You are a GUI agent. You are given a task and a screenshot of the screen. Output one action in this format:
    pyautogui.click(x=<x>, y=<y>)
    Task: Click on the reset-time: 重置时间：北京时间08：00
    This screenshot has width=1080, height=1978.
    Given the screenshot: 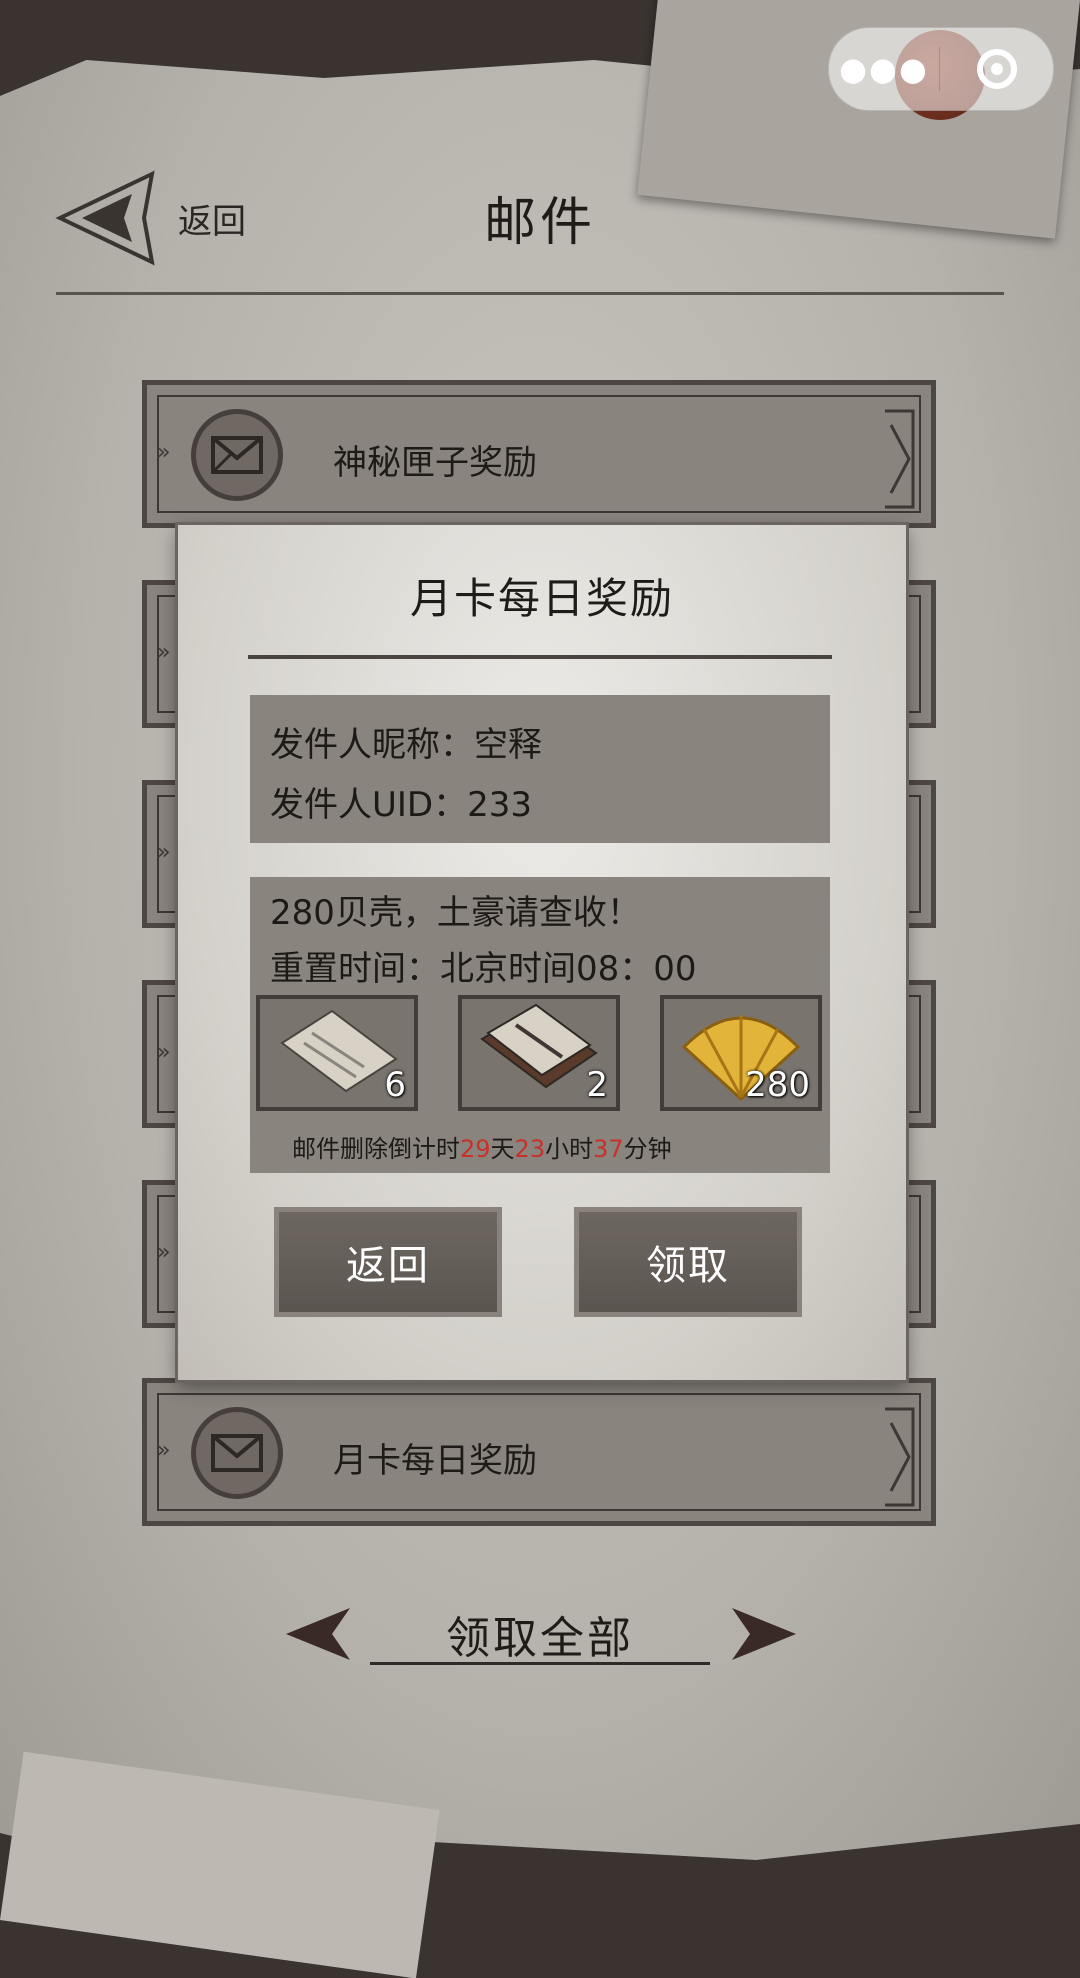 What is the action you would take?
    pyautogui.click(x=483, y=969)
    